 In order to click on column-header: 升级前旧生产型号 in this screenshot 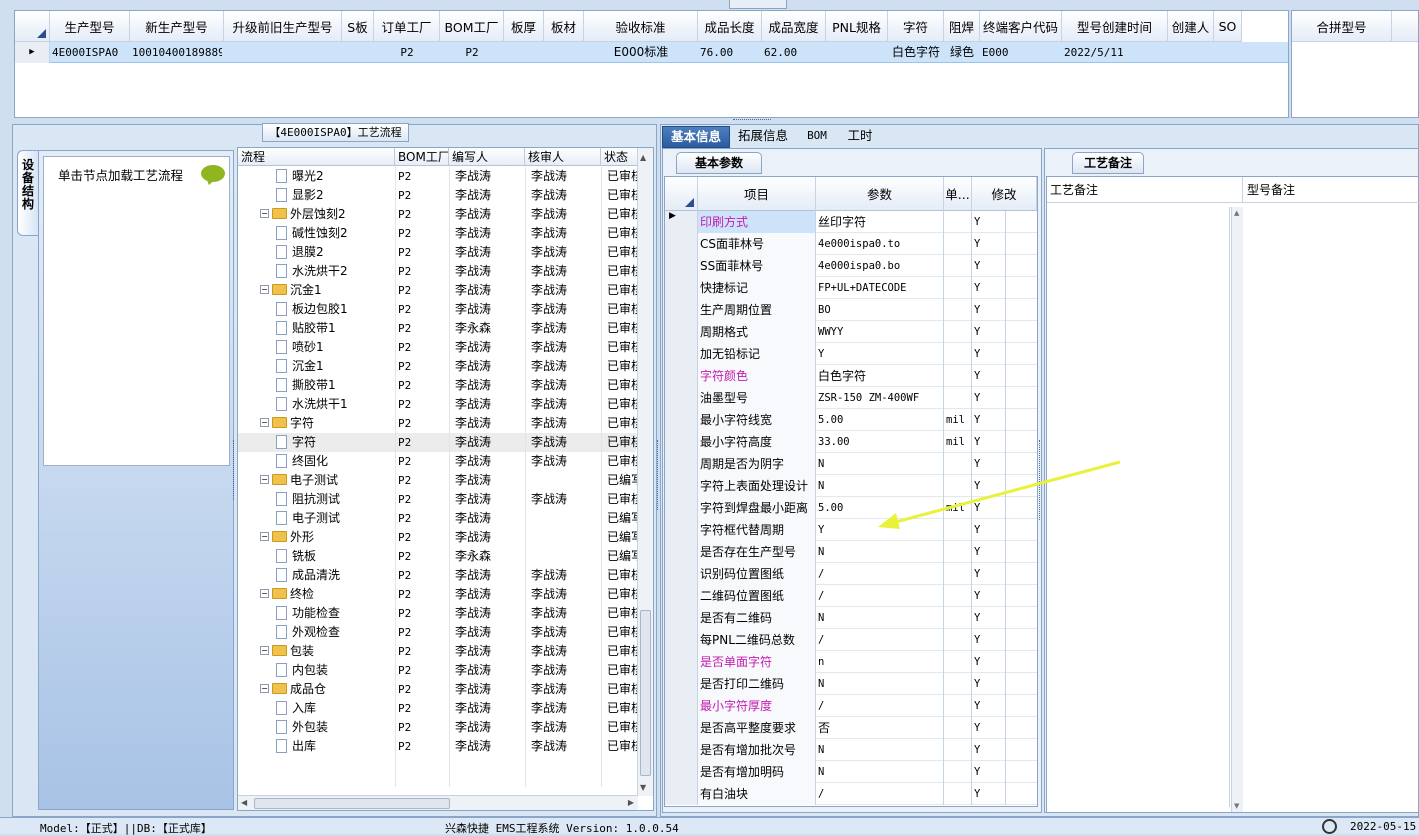, I will do `click(283, 26)`.